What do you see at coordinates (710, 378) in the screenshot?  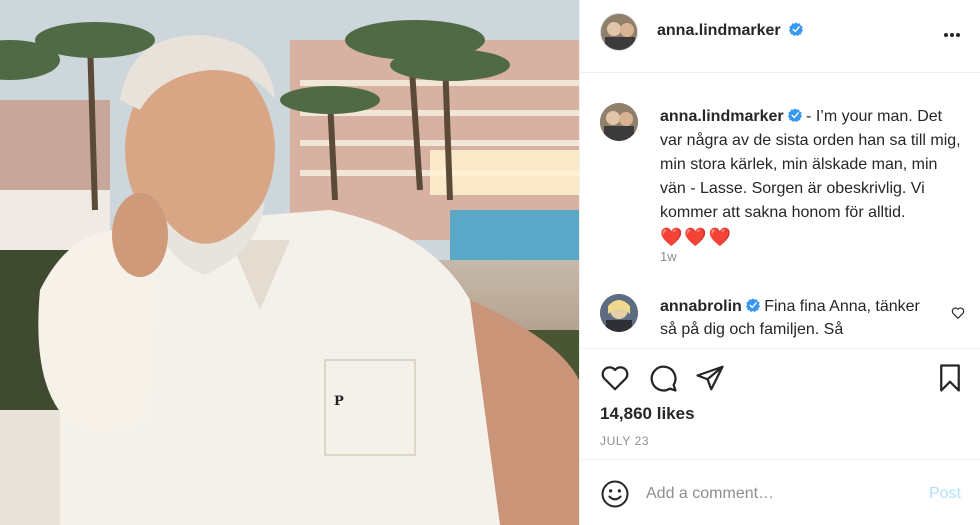 I see `share-paper-plane-icon` at bounding box center [710, 378].